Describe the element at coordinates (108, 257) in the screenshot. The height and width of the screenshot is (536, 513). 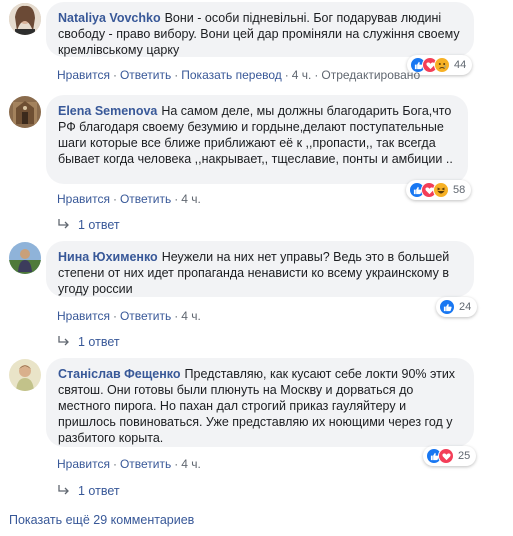
I see `comment-author: Нина Юхименко` at that location.